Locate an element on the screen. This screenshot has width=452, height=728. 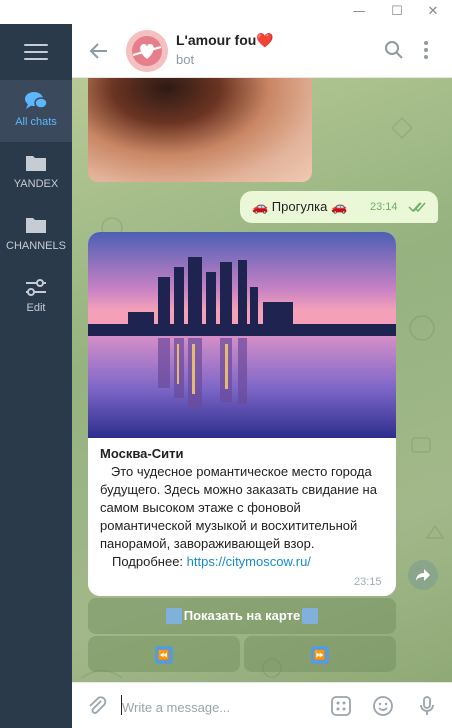
message-title: Москва-Сити is located at coordinates (142, 453).